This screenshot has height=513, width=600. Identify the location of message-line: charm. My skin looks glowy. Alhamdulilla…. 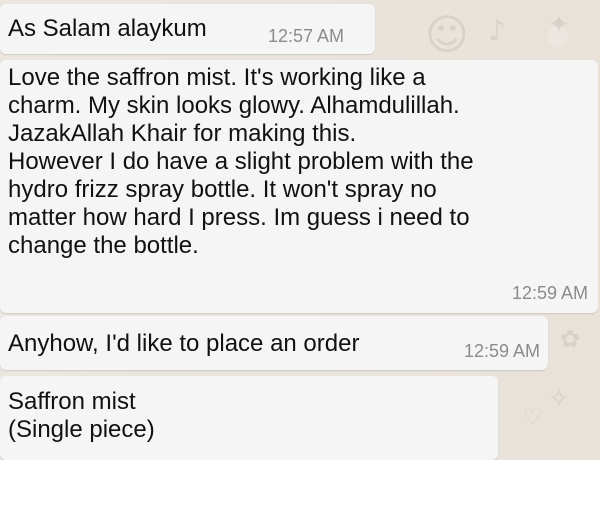
(234, 105).